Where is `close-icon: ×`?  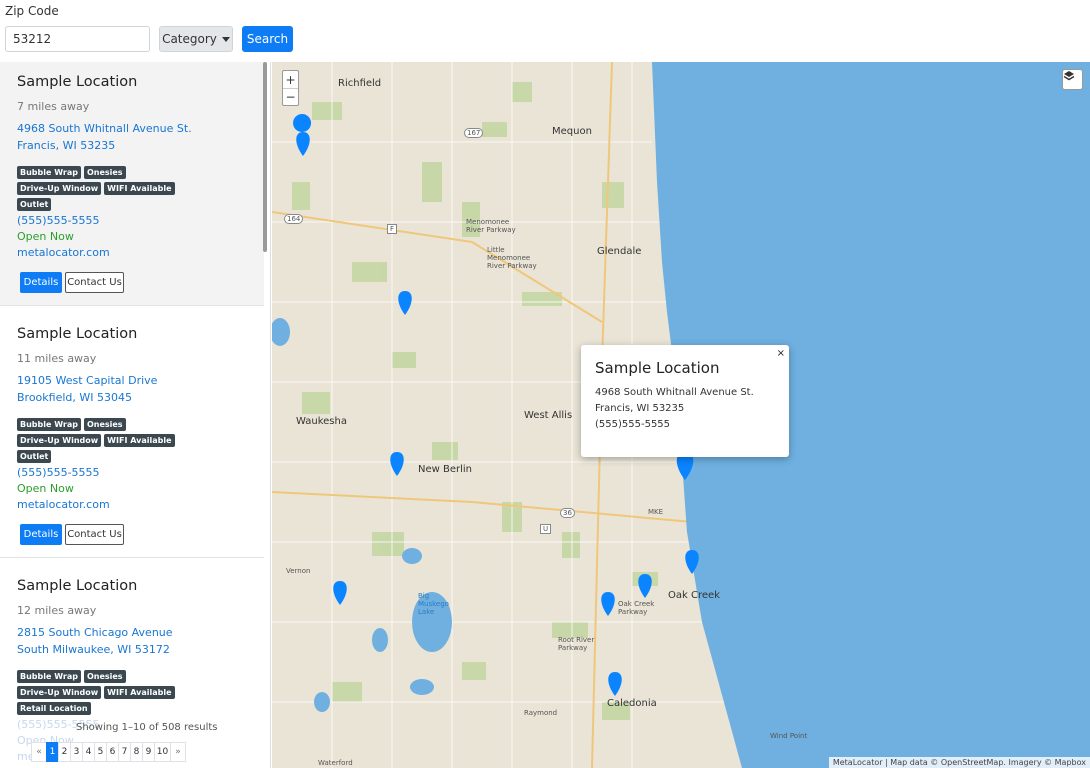
close-icon: × is located at coordinates (781, 353).